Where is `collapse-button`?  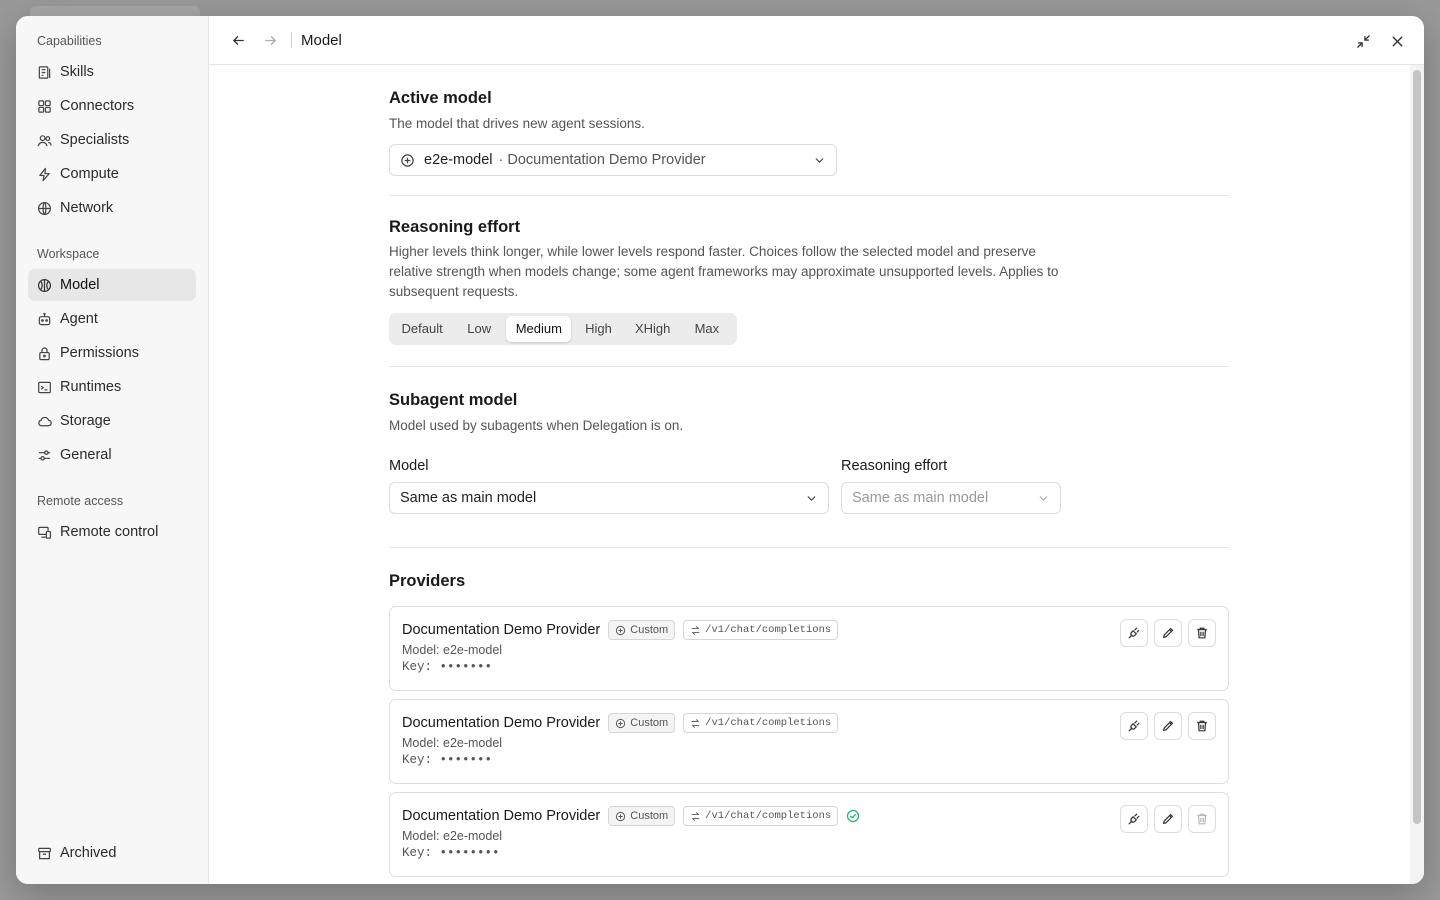 collapse-button is located at coordinates (1363, 41).